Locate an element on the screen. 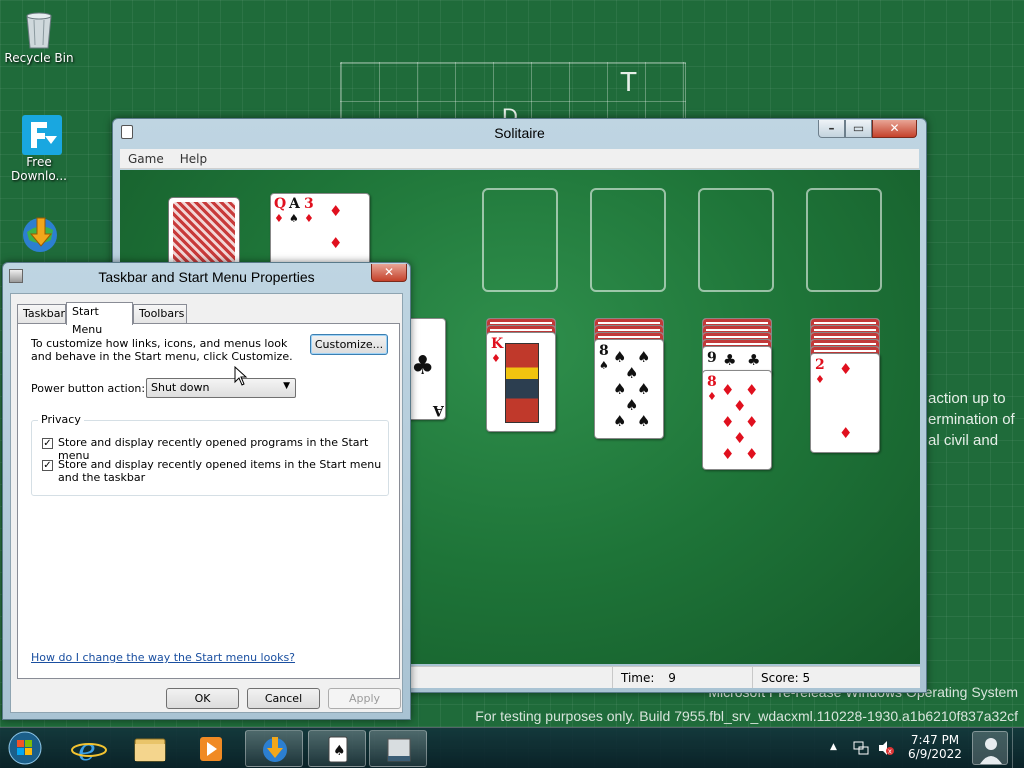  minimize-button: – is located at coordinates (831, 129).